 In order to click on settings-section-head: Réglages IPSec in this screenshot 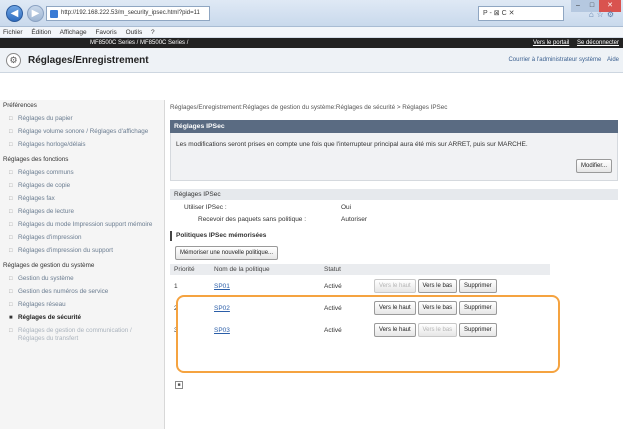, I will do `click(394, 194)`.